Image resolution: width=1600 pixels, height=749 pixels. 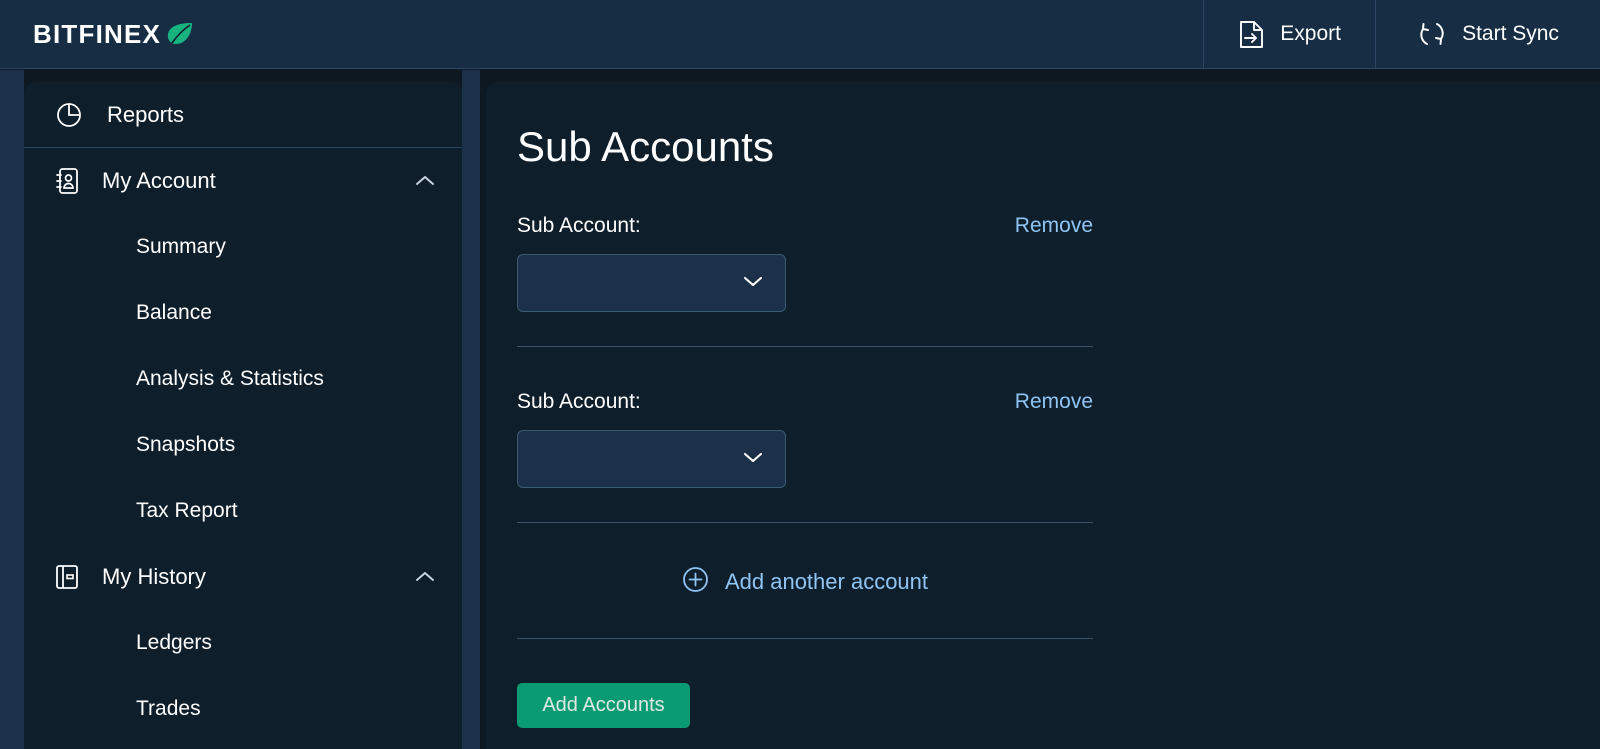 I want to click on pie-chart-icon, so click(x=70, y=115).